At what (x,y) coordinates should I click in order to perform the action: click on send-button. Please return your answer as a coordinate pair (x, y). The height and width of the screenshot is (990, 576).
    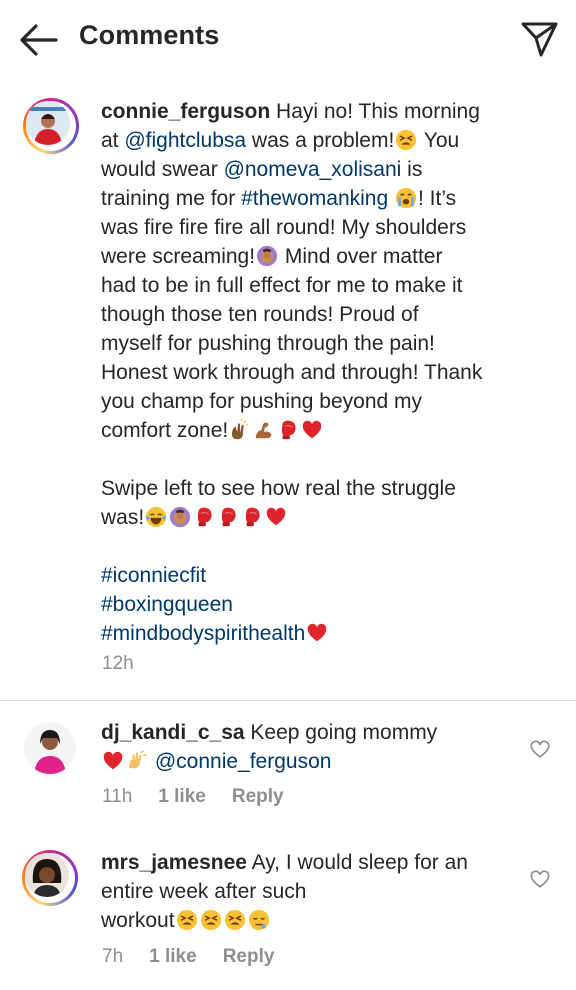
    Looking at the image, I should click on (539, 39).